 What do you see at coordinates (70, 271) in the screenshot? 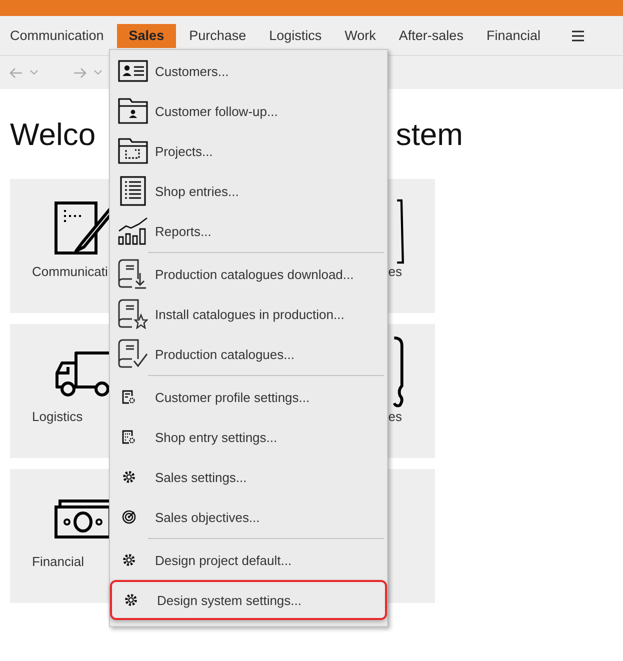
I see `tile-label: Communicati` at bounding box center [70, 271].